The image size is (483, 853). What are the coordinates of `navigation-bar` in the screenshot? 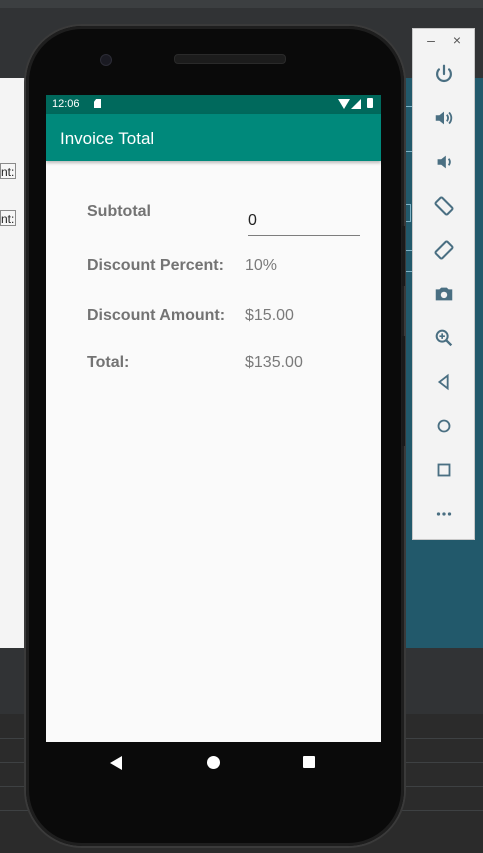 It's located at (213, 762).